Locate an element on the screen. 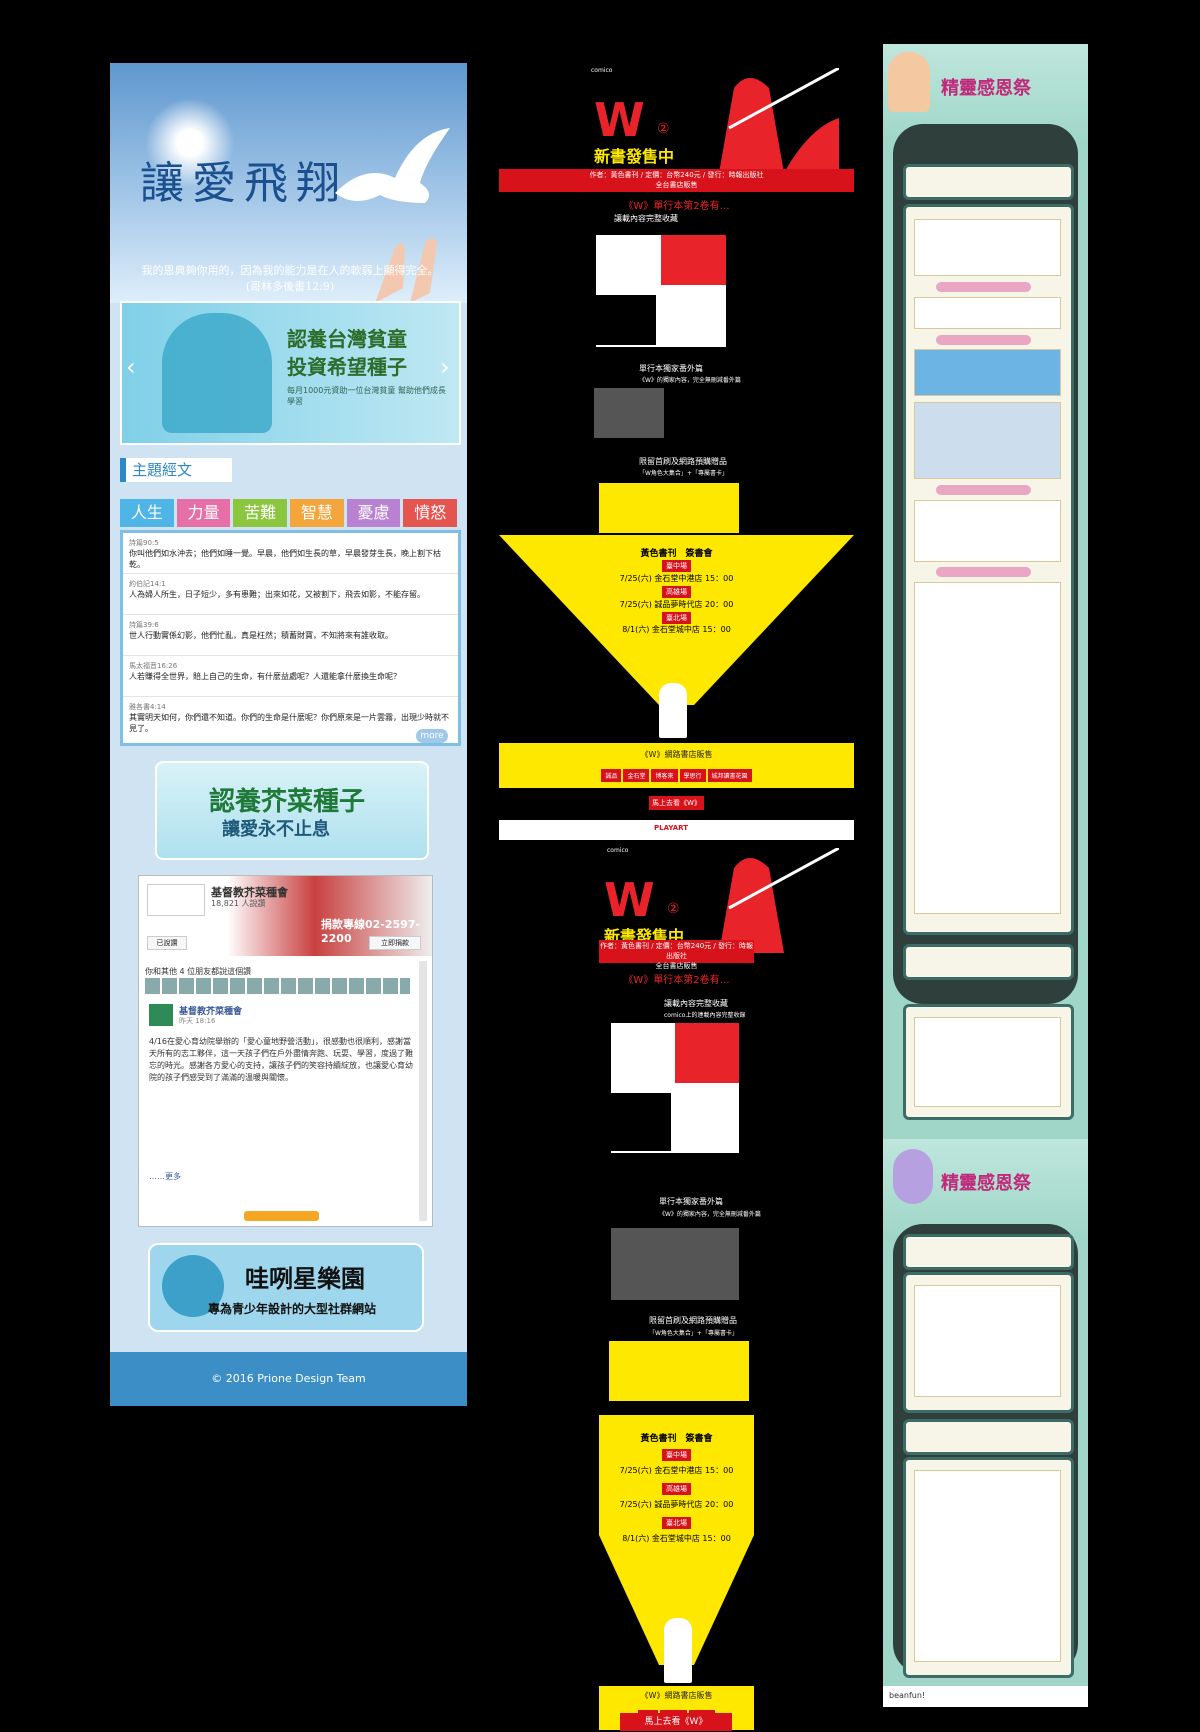 The width and height of the screenshot is (1200, 1732). panel-red-block is located at coordinates (693, 260).